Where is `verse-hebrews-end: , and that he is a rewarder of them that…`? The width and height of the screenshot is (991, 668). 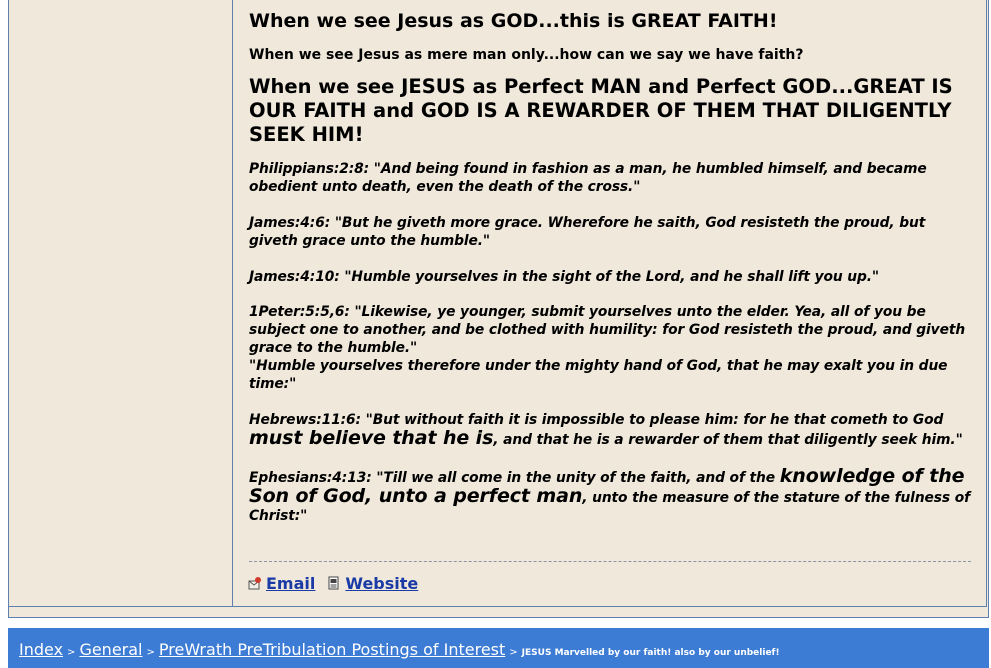 verse-hebrews-end: , and that he is a rewarder of them that… is located at coordinates (728, 440).